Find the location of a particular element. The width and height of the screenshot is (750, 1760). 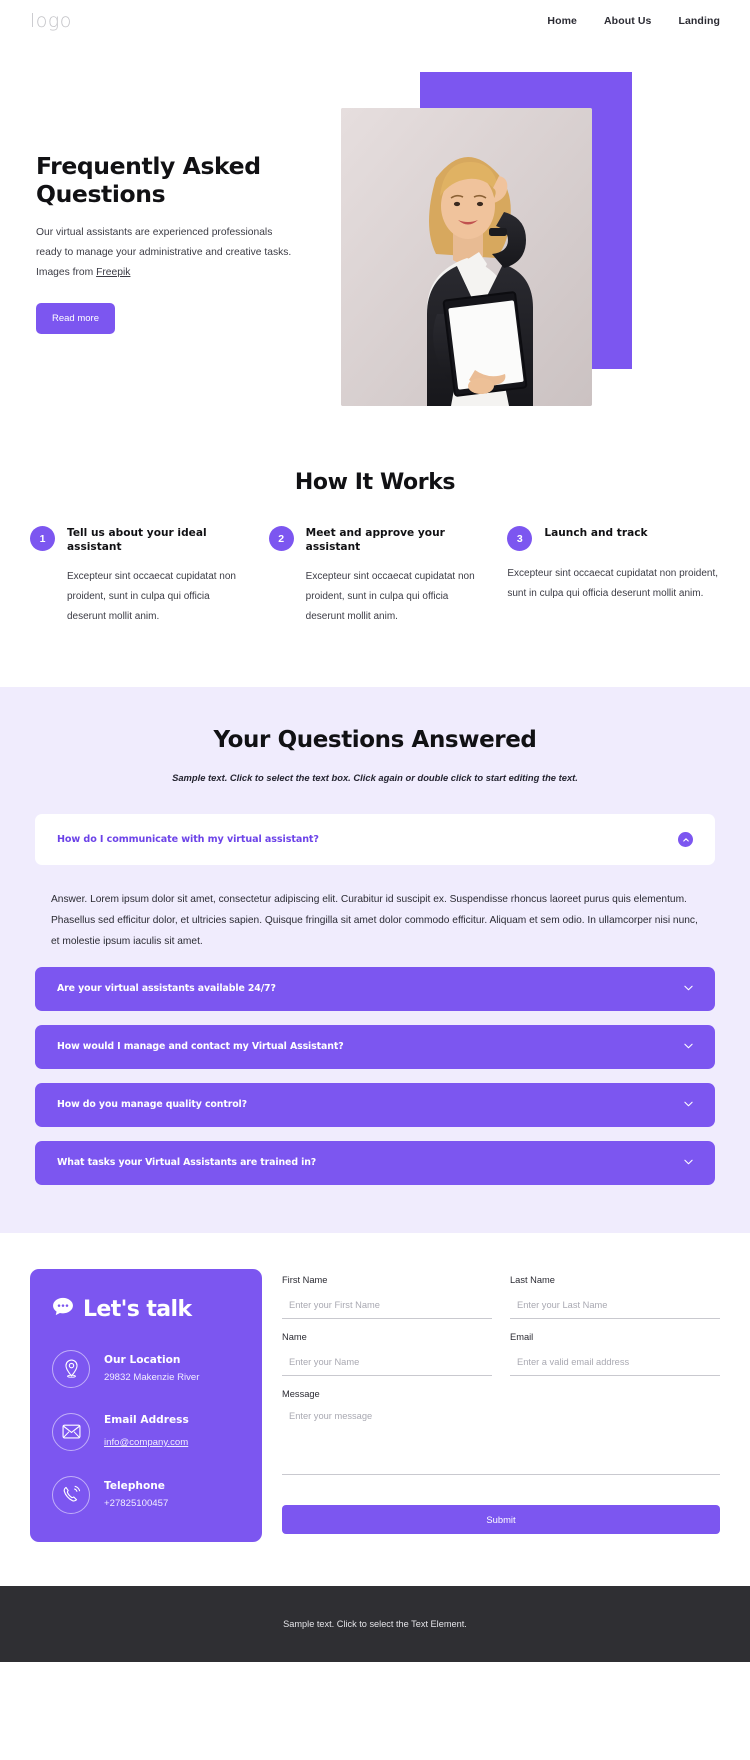

chevron-up-circle-icon is located at coordinates (685, 840).